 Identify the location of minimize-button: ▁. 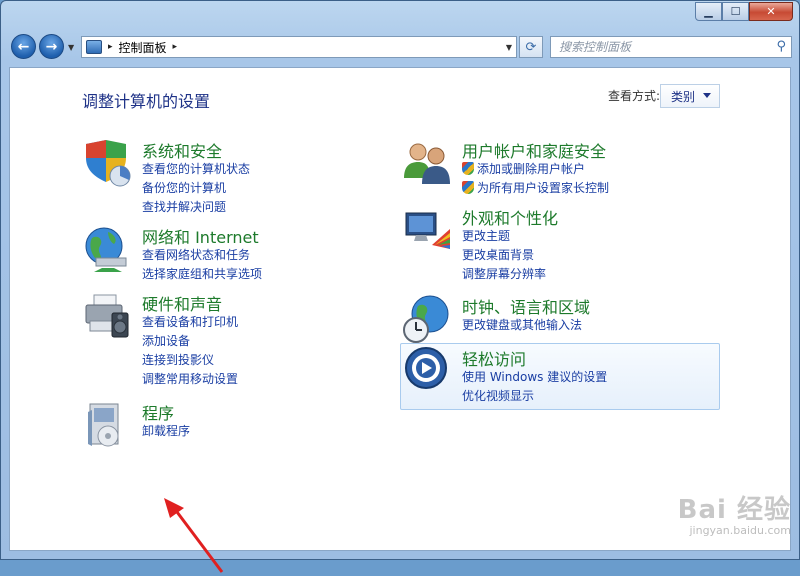
(708, 11).